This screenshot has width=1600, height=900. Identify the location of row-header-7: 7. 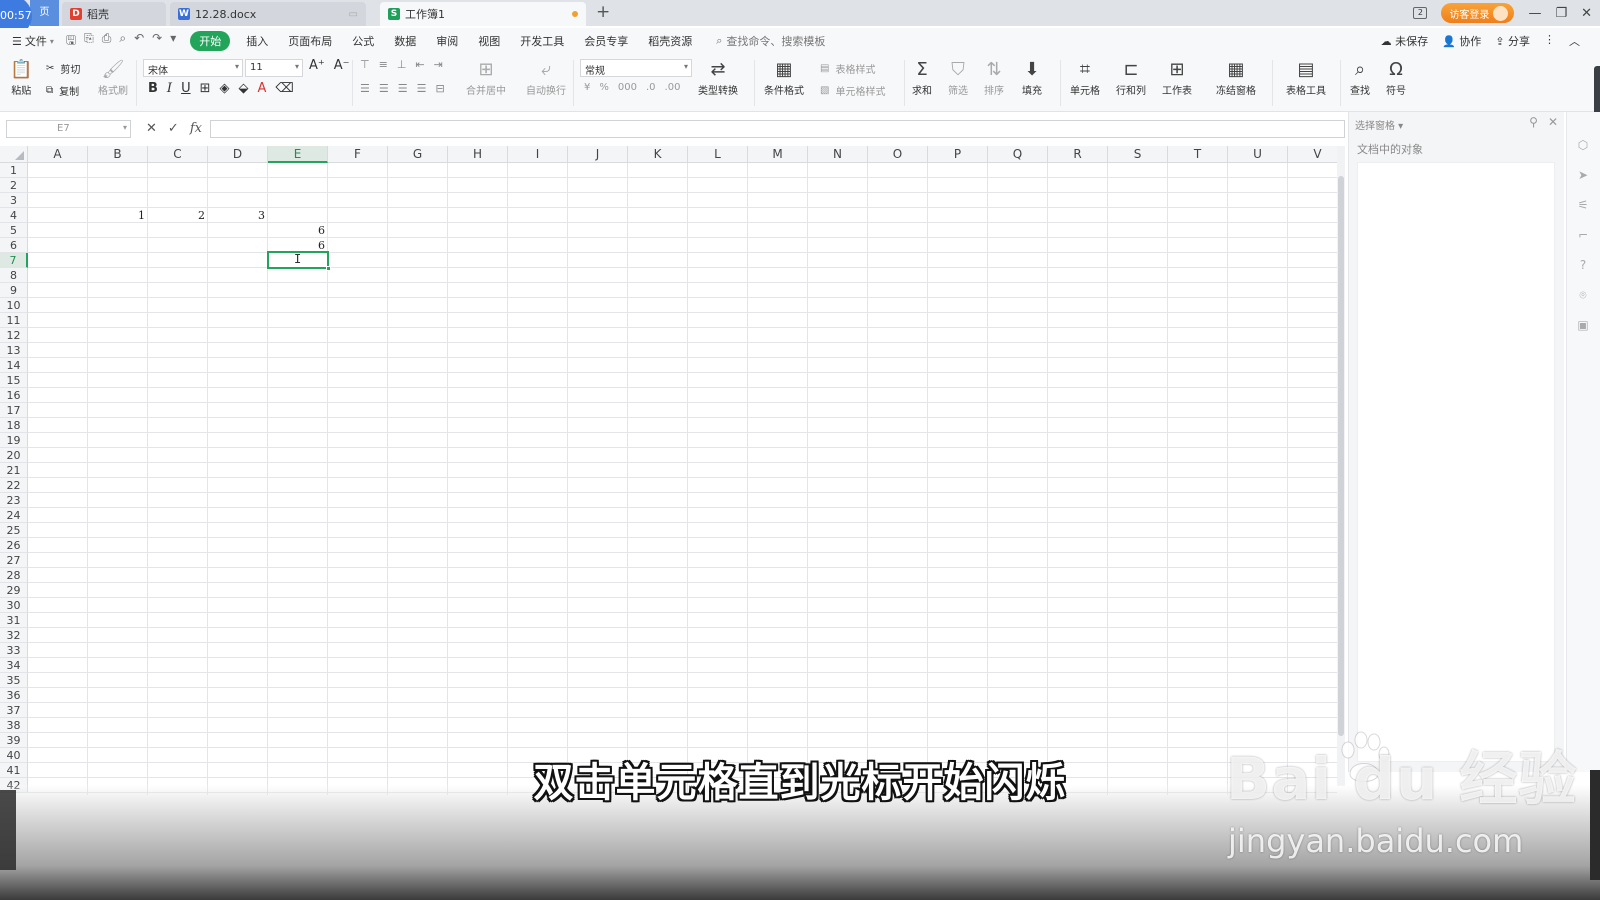
(14, 260).